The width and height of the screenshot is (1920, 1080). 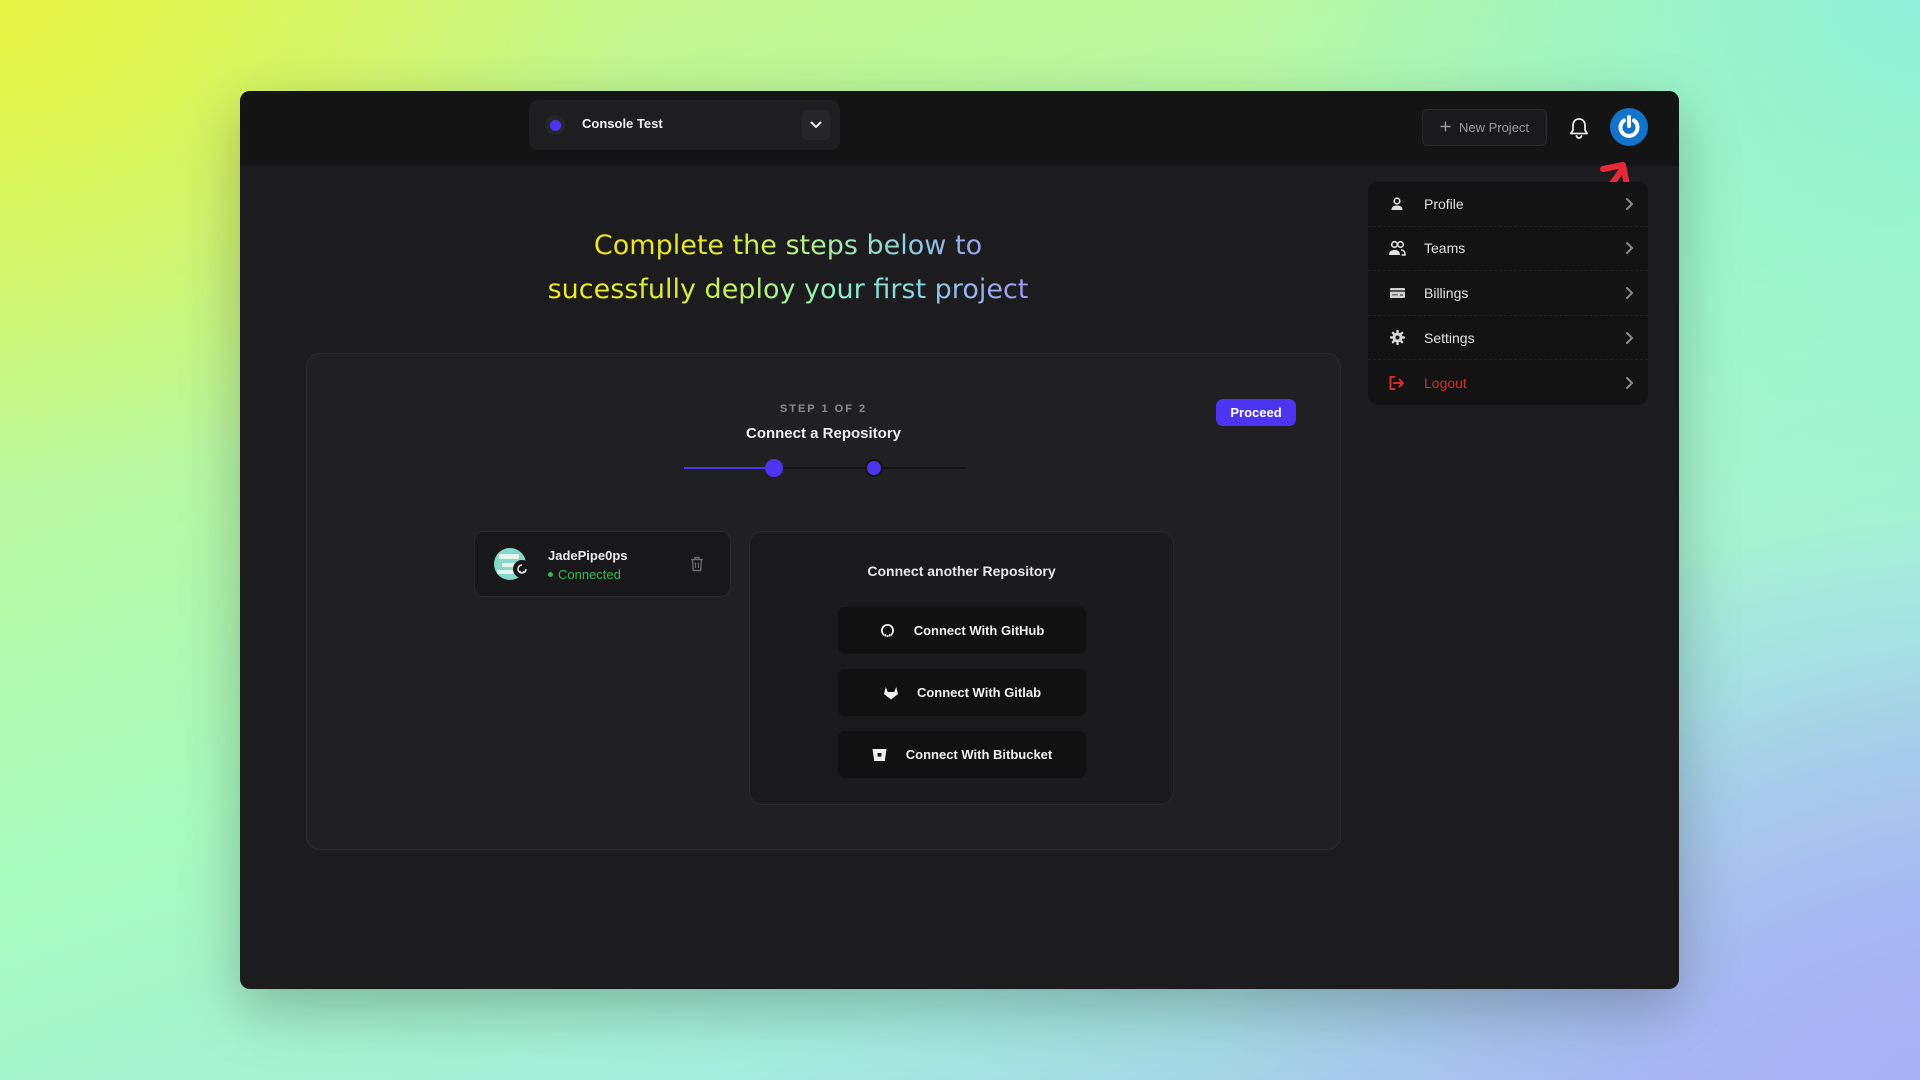 What do you see at coordinates (1397, 293) in the screenshot?
I see `credit-card-icon` at bounding box center [1397, 293].